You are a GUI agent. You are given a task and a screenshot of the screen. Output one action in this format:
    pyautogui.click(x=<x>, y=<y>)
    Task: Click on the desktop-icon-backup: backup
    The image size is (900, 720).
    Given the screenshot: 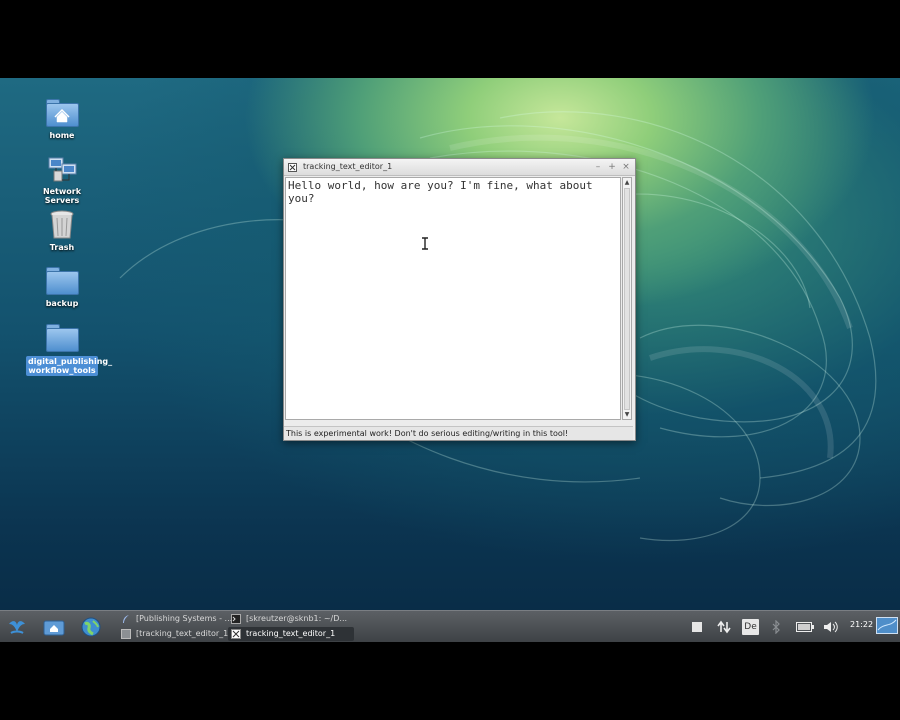 What is the action you would take?
    pyautogui.click(x=62, y=287)
    